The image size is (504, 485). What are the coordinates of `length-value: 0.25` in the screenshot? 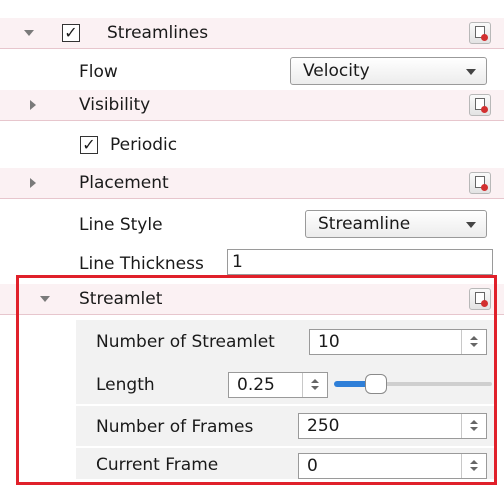 It's located at (256, 385).